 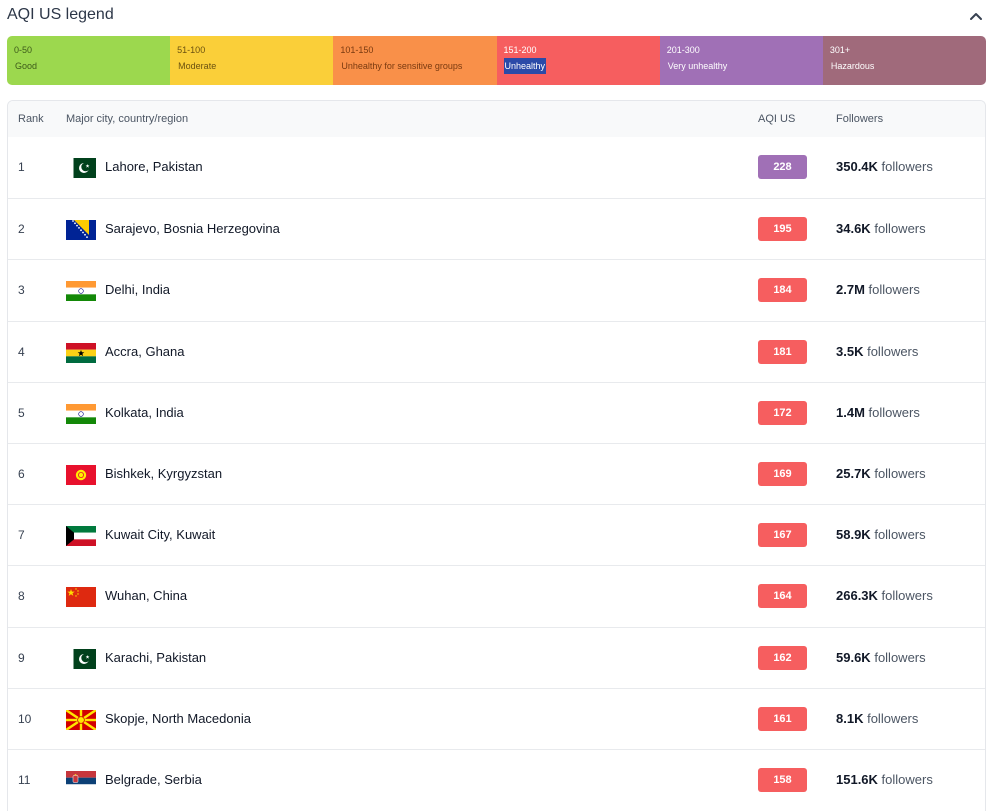 I want to click on followers-count: 151.6K, so click(x=857, y=779).